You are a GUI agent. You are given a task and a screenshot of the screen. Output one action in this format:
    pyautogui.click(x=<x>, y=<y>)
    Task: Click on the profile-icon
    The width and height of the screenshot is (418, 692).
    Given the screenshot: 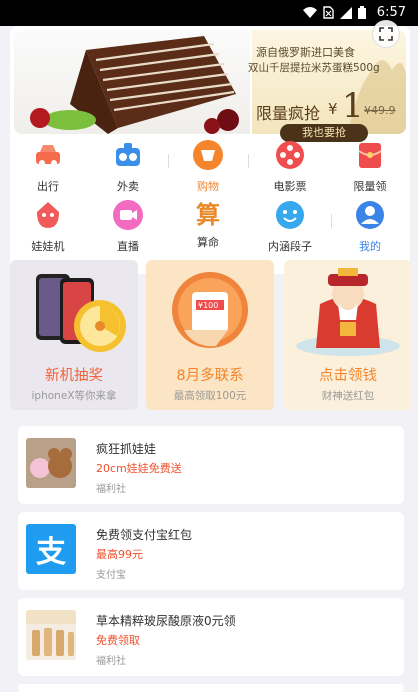 What is the action you would take?
    pyautogui.click(x=370, y=215)
    